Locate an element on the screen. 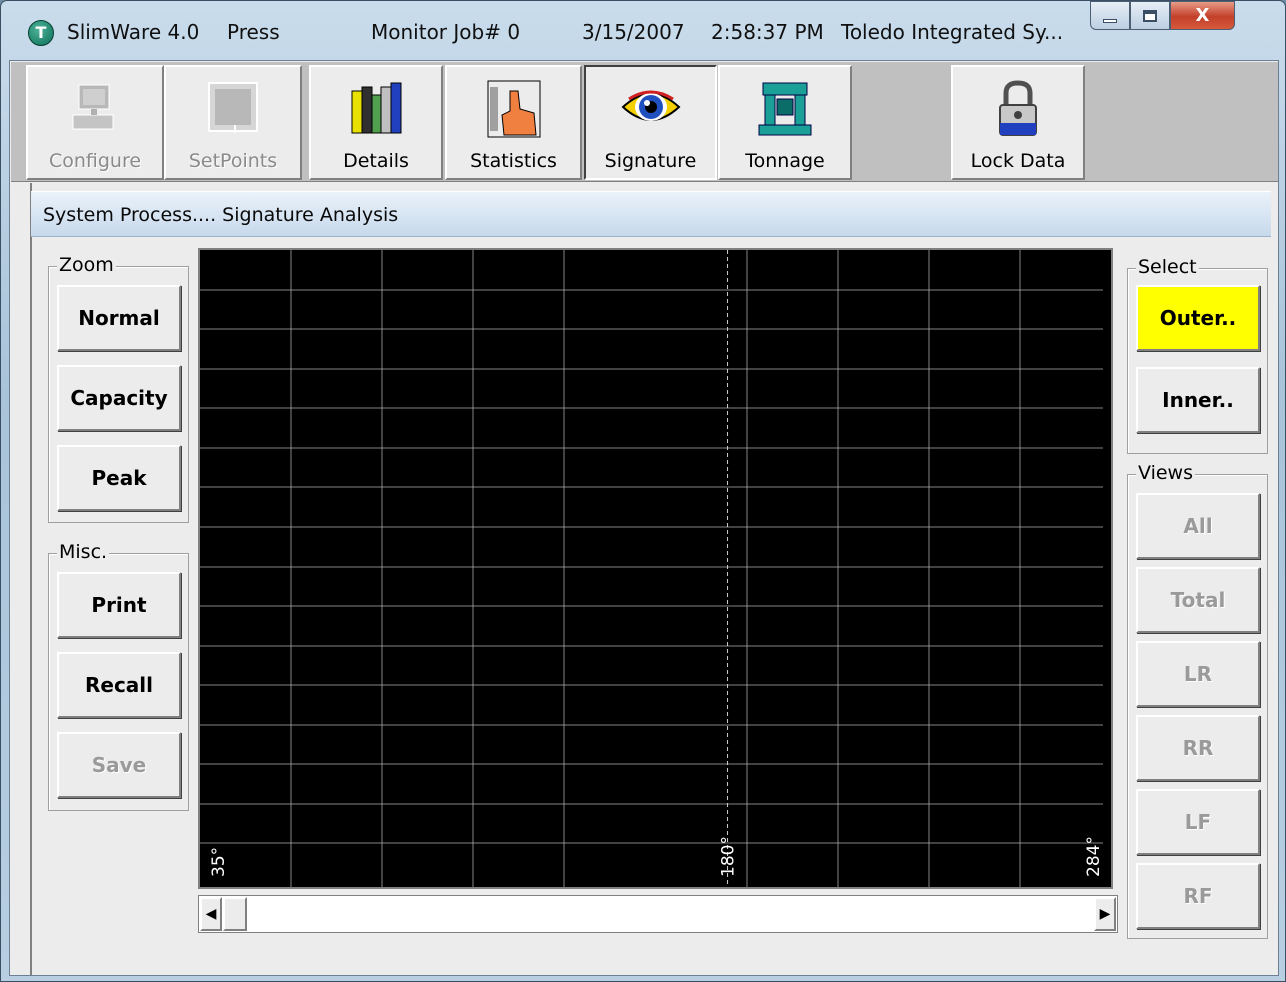  statistics-button: Statistics is located at coordinates (513, 122).